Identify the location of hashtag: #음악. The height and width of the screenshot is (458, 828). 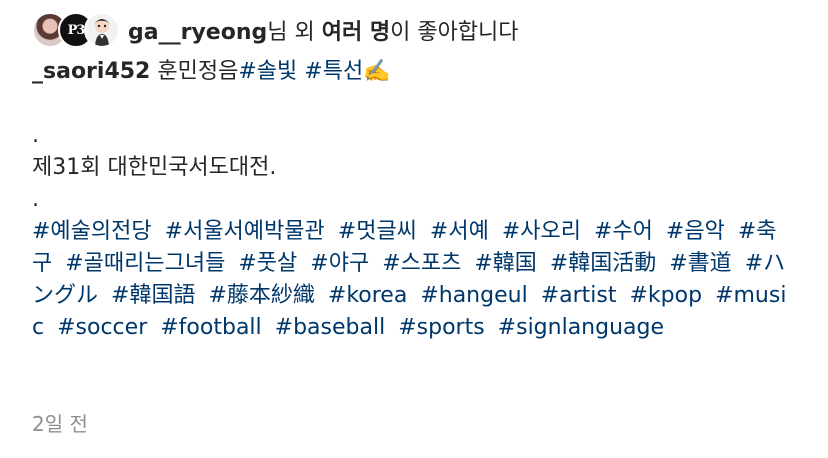
(695, 231).